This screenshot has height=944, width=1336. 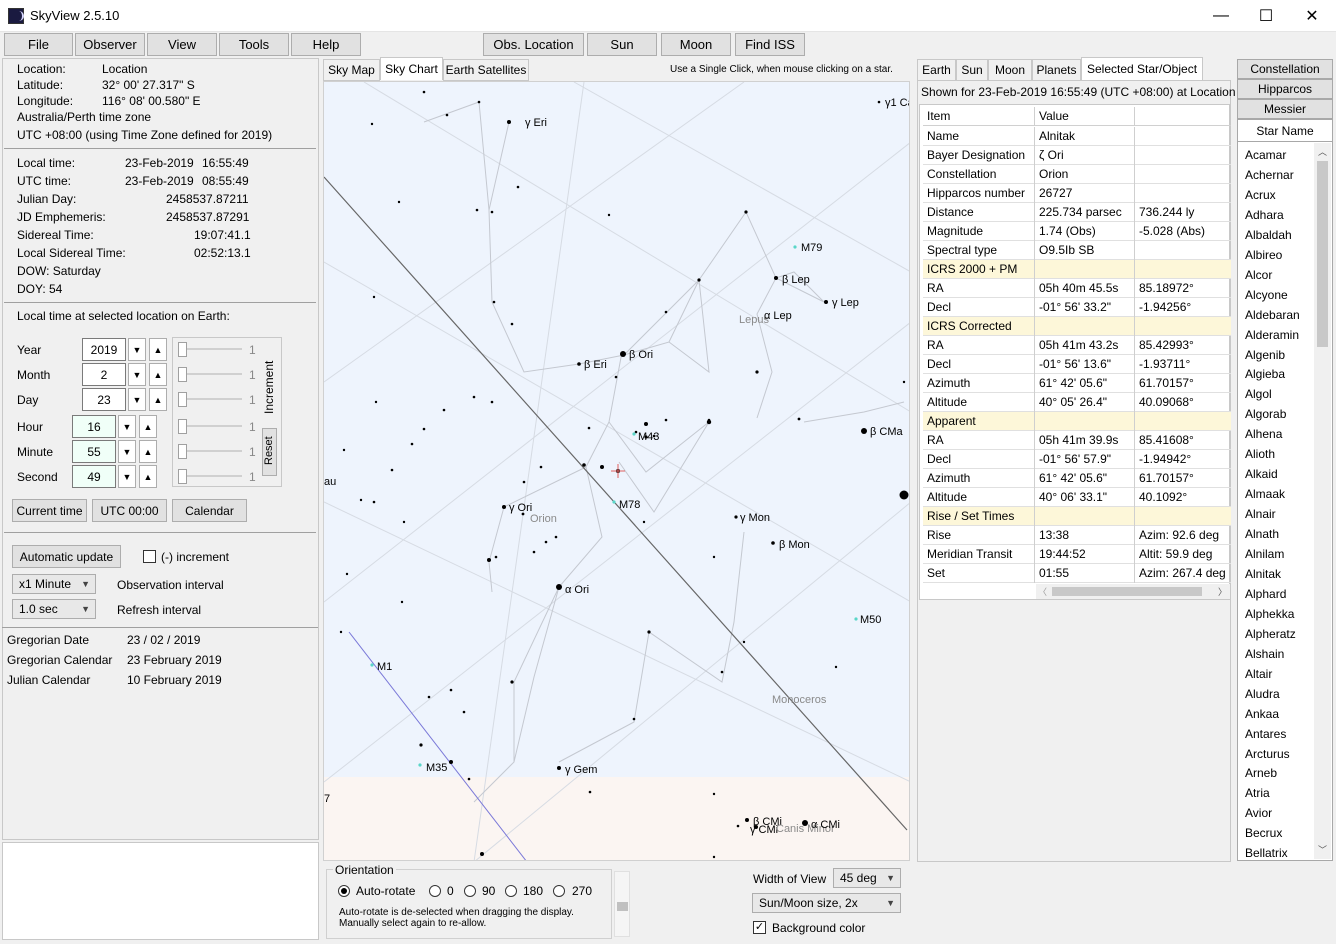 I want to click on star-list-item: Alnair, so click(x=1260, y=514).